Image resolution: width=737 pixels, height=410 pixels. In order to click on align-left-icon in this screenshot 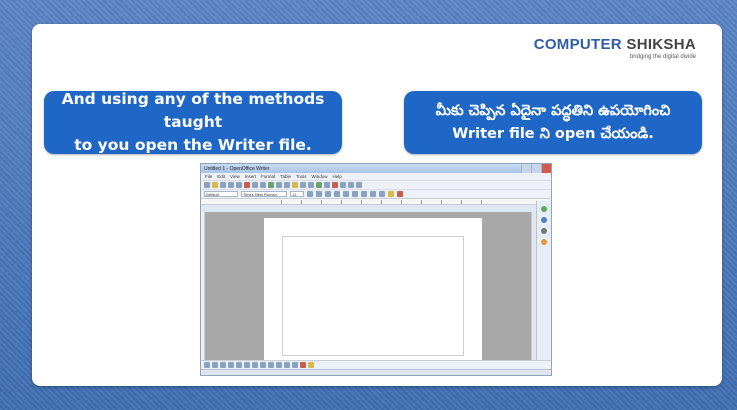, I will do `click(337, 194)`.